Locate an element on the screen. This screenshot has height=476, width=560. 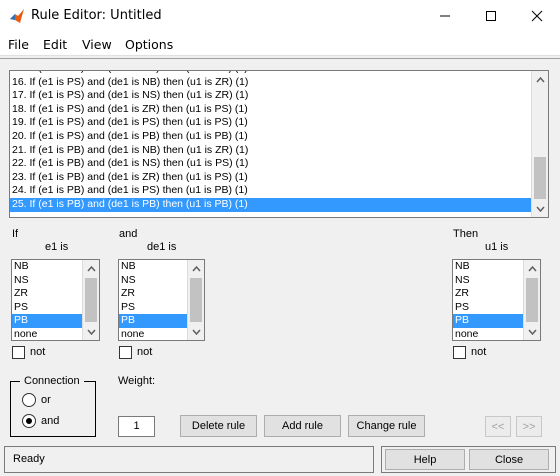
e1-membership-list: NB NS ZR PS PB none is located at coordinates (55, 300).